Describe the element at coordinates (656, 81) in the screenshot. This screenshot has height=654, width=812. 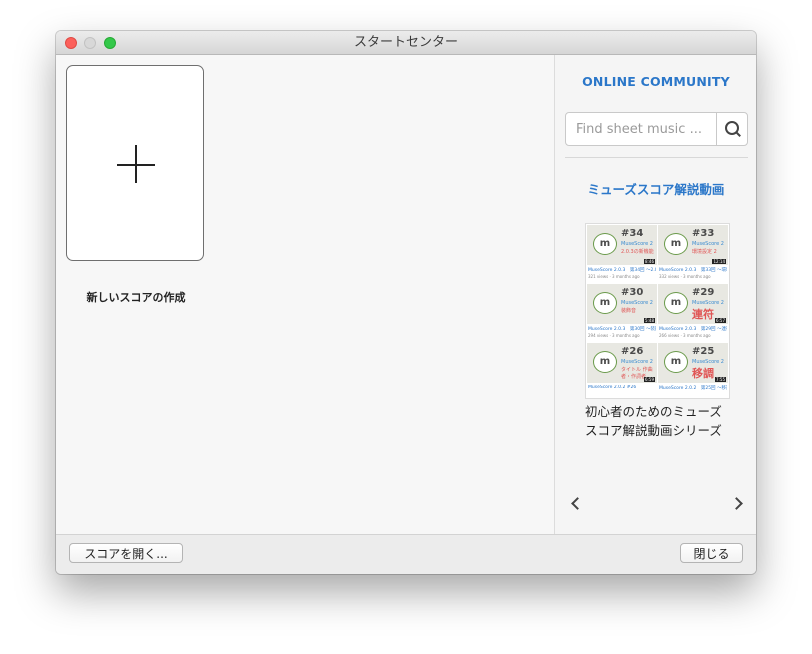
I see `community-title: ONLINE COMMUNITY` at that location.